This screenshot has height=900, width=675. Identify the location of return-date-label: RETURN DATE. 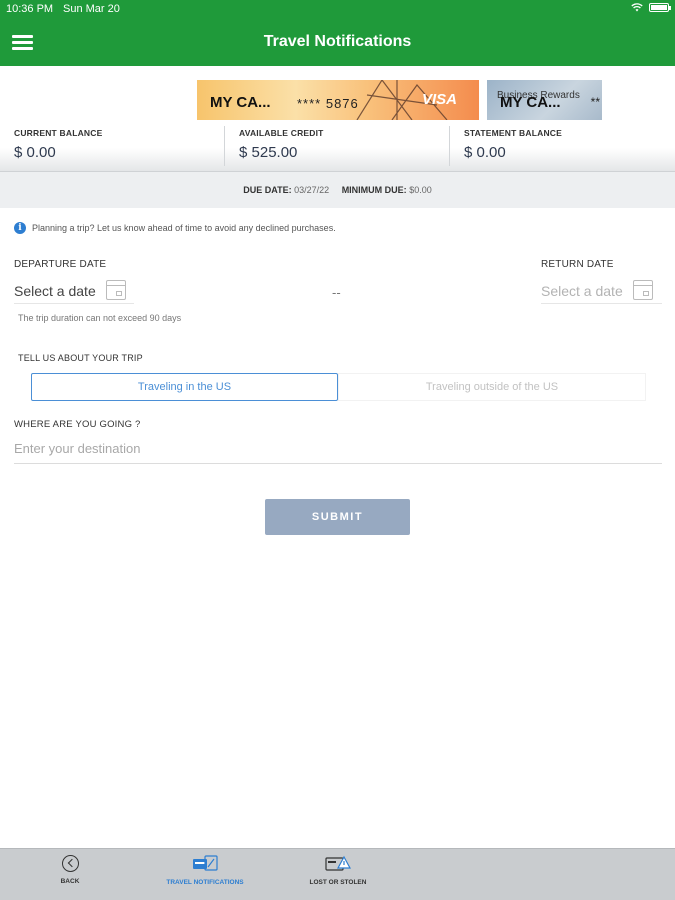
(577, 264).